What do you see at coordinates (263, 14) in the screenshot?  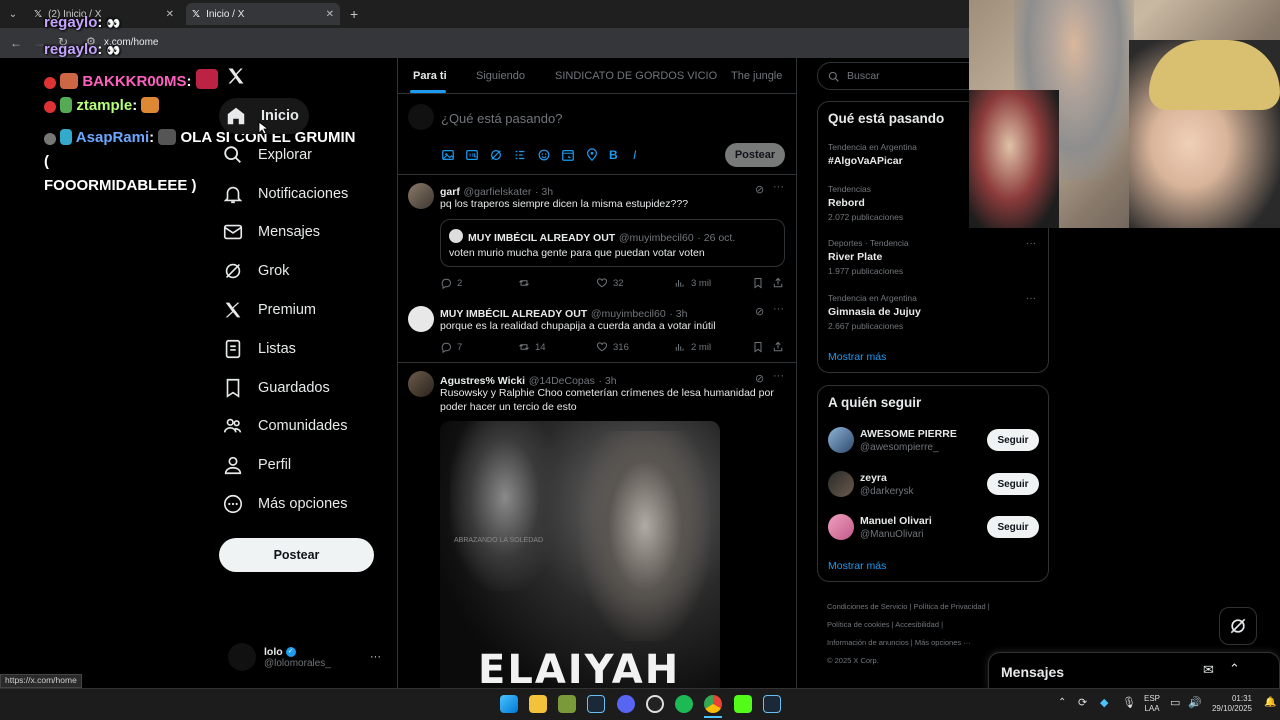 I see `browser-tab-2: 𝕏 Inicio / X ✕` at bounding box center [263, 14].